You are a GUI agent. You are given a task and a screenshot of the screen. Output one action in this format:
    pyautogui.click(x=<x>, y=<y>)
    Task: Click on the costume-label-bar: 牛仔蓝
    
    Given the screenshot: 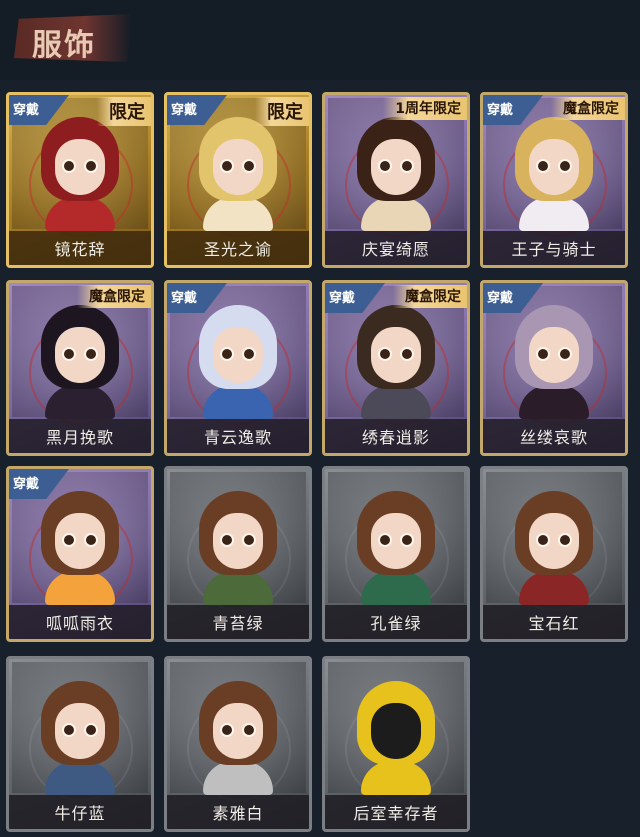 What is the action you would take?
    pyautogui.click(x=80, y=812)
    